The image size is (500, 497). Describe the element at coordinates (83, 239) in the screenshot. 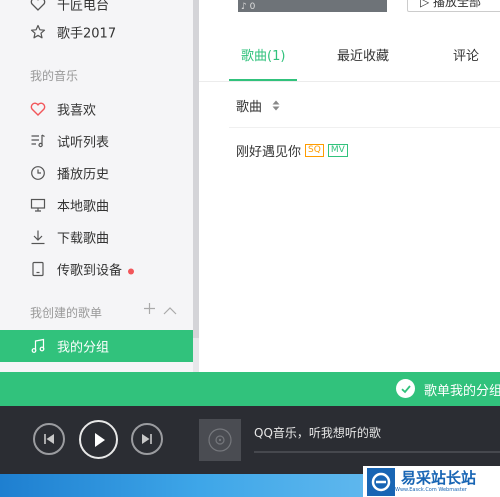

I see `sidebar-item-label: 下载歌曲` at that location.